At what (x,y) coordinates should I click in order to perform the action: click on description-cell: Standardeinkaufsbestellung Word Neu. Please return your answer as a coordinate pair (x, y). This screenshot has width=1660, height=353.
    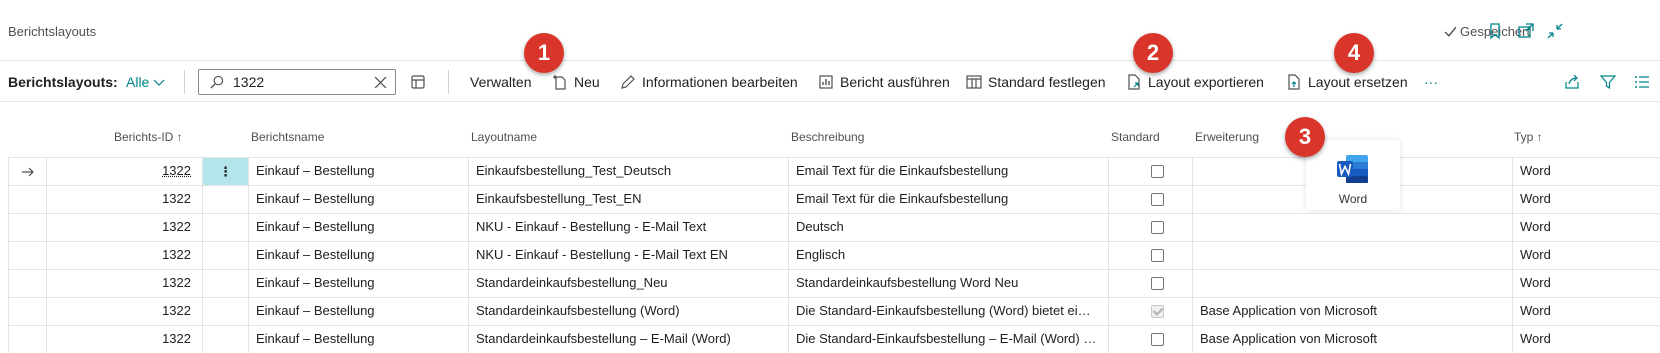
    Looking at the image, I should click on (949, 283).